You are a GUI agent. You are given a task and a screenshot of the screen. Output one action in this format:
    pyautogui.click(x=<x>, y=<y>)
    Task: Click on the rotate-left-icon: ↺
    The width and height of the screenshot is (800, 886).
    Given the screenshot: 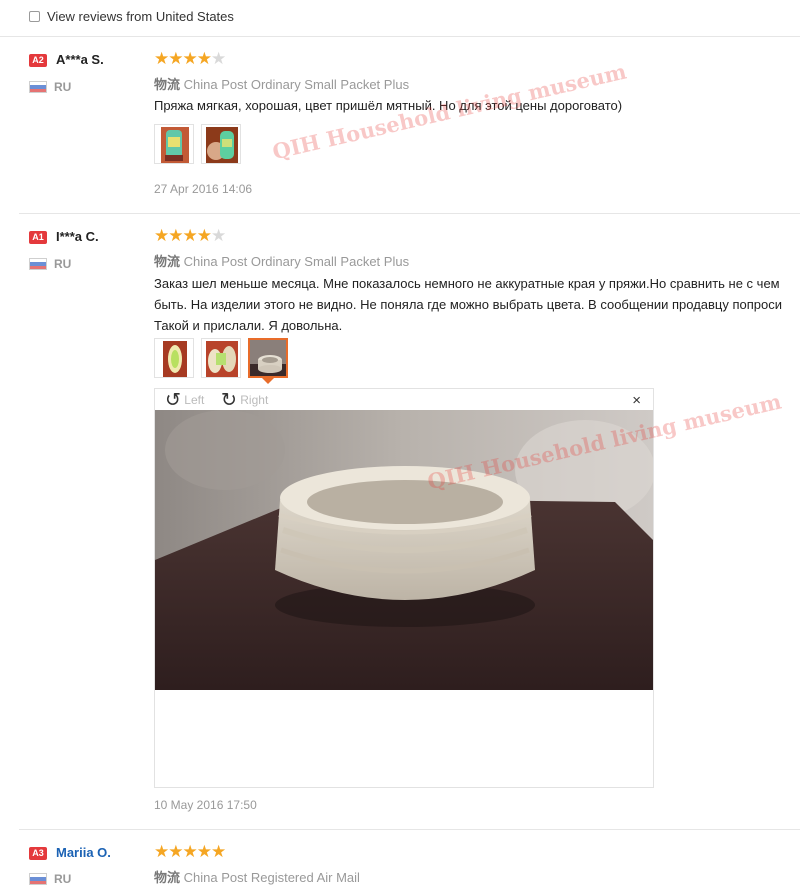 What is the action you would take?
    pyautogui.click(x=173, y=400)
    